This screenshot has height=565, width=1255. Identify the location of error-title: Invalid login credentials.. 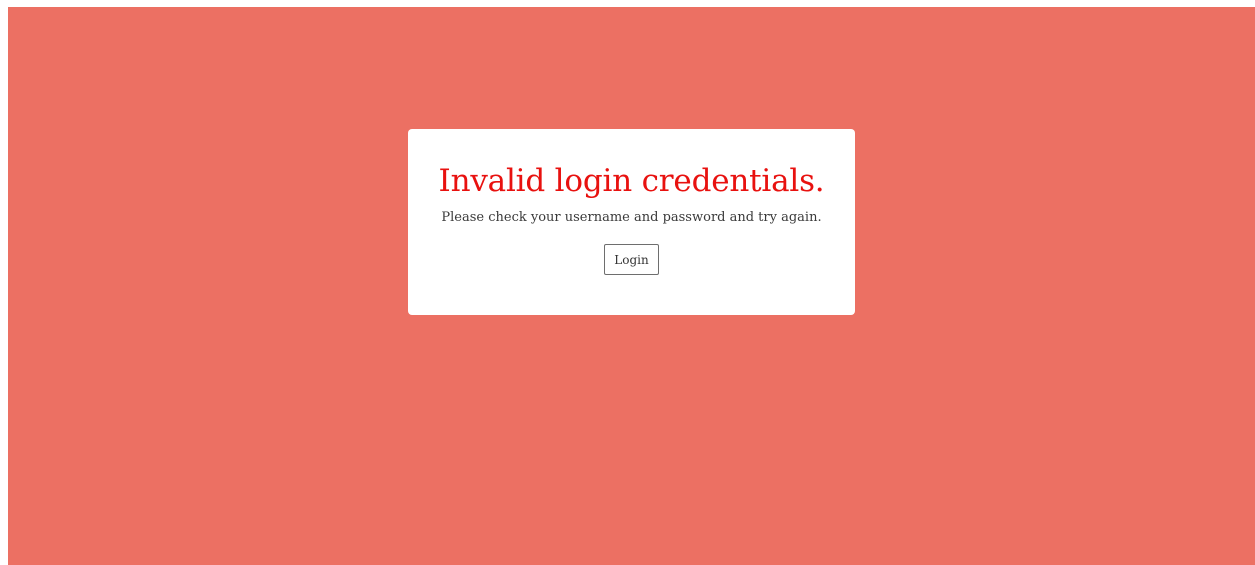
(631, 181).